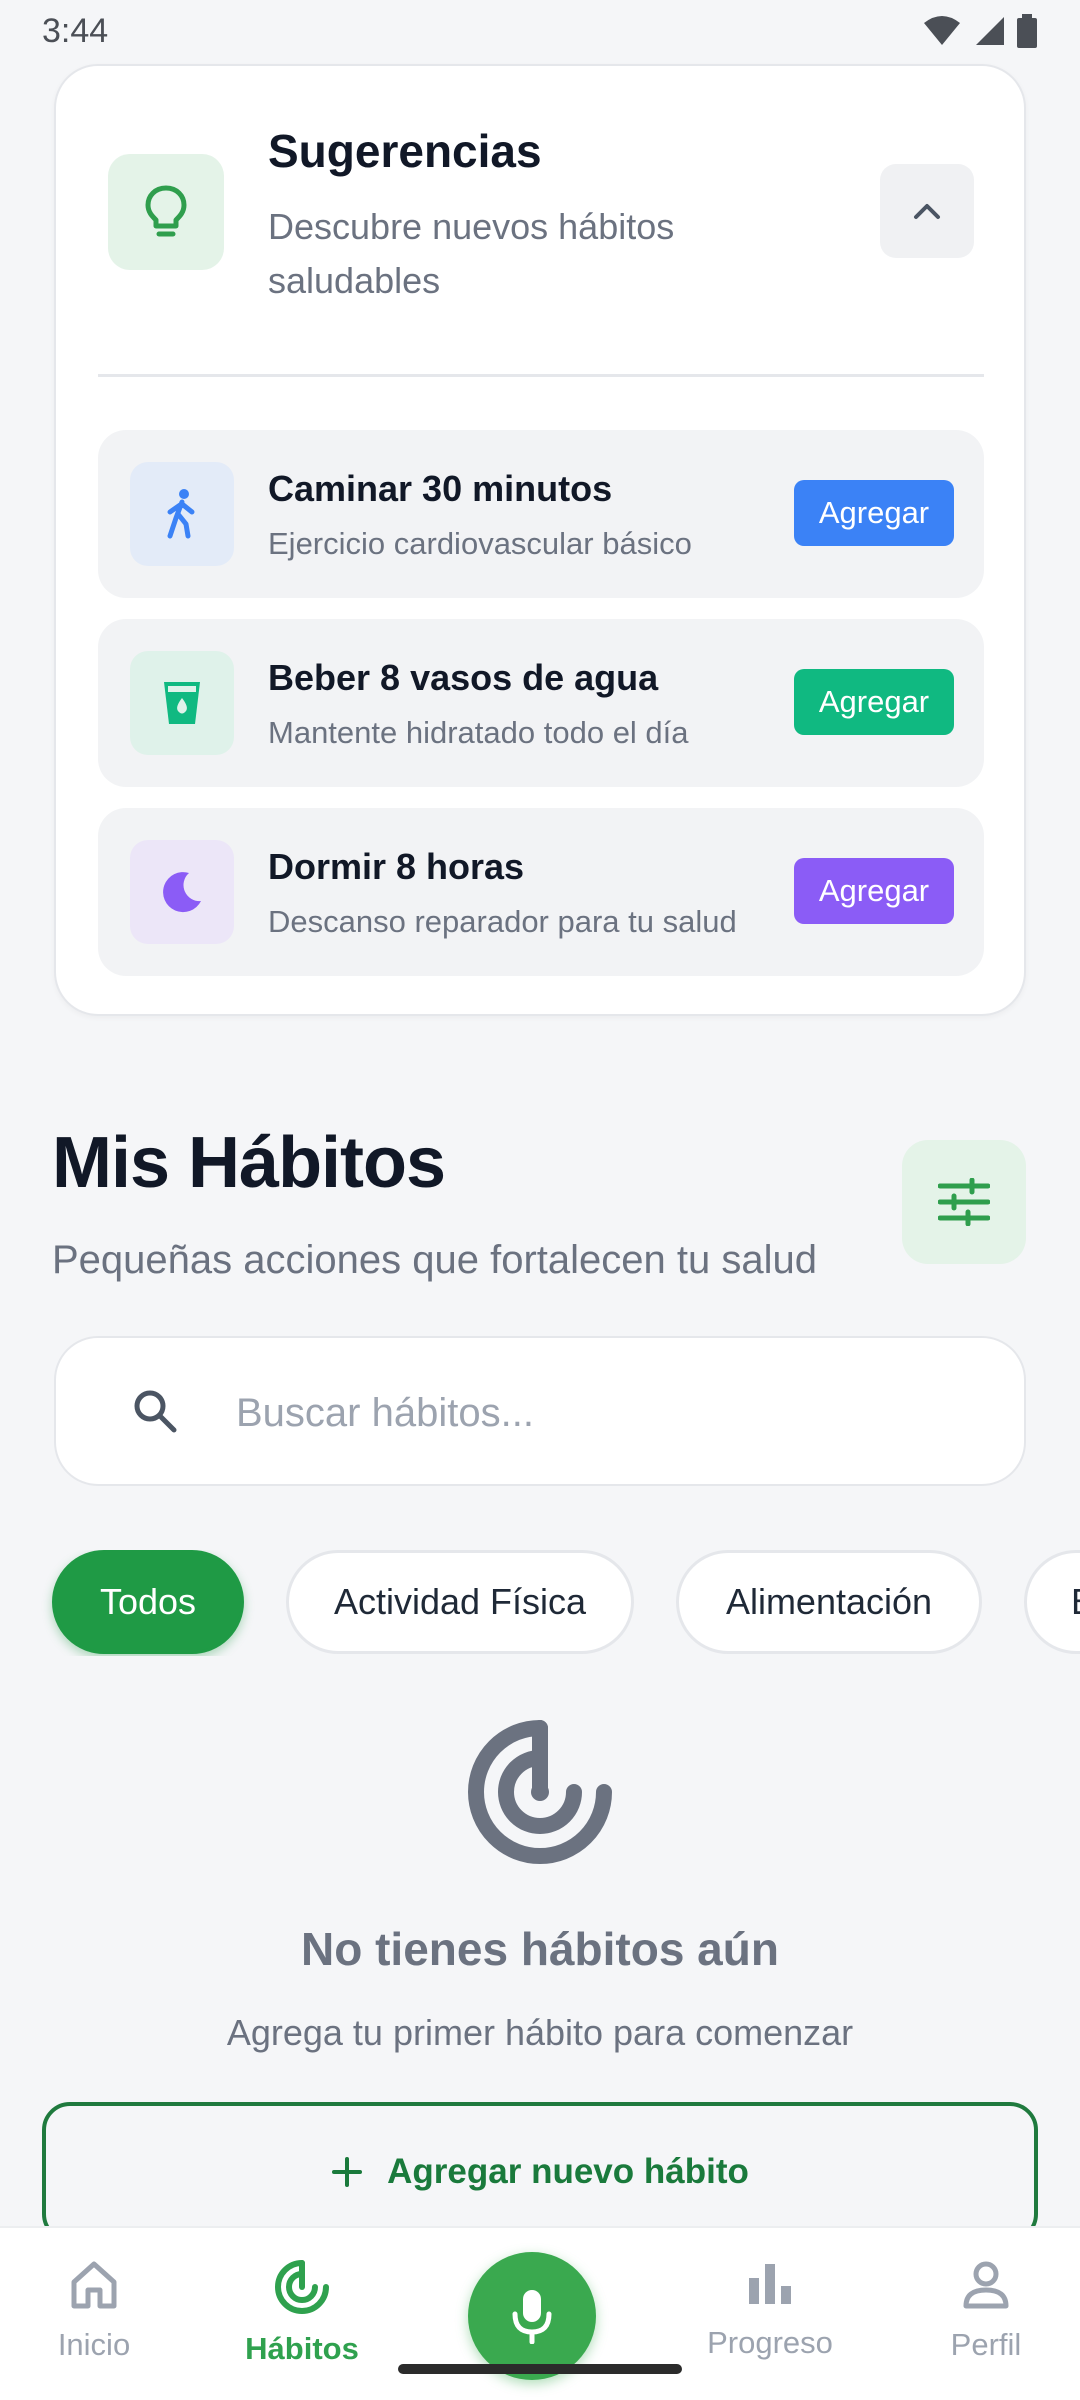 The width and height of the screenshot is (1080, 2400). I want to click on lightbulb-icon-box, so click(166, 212).